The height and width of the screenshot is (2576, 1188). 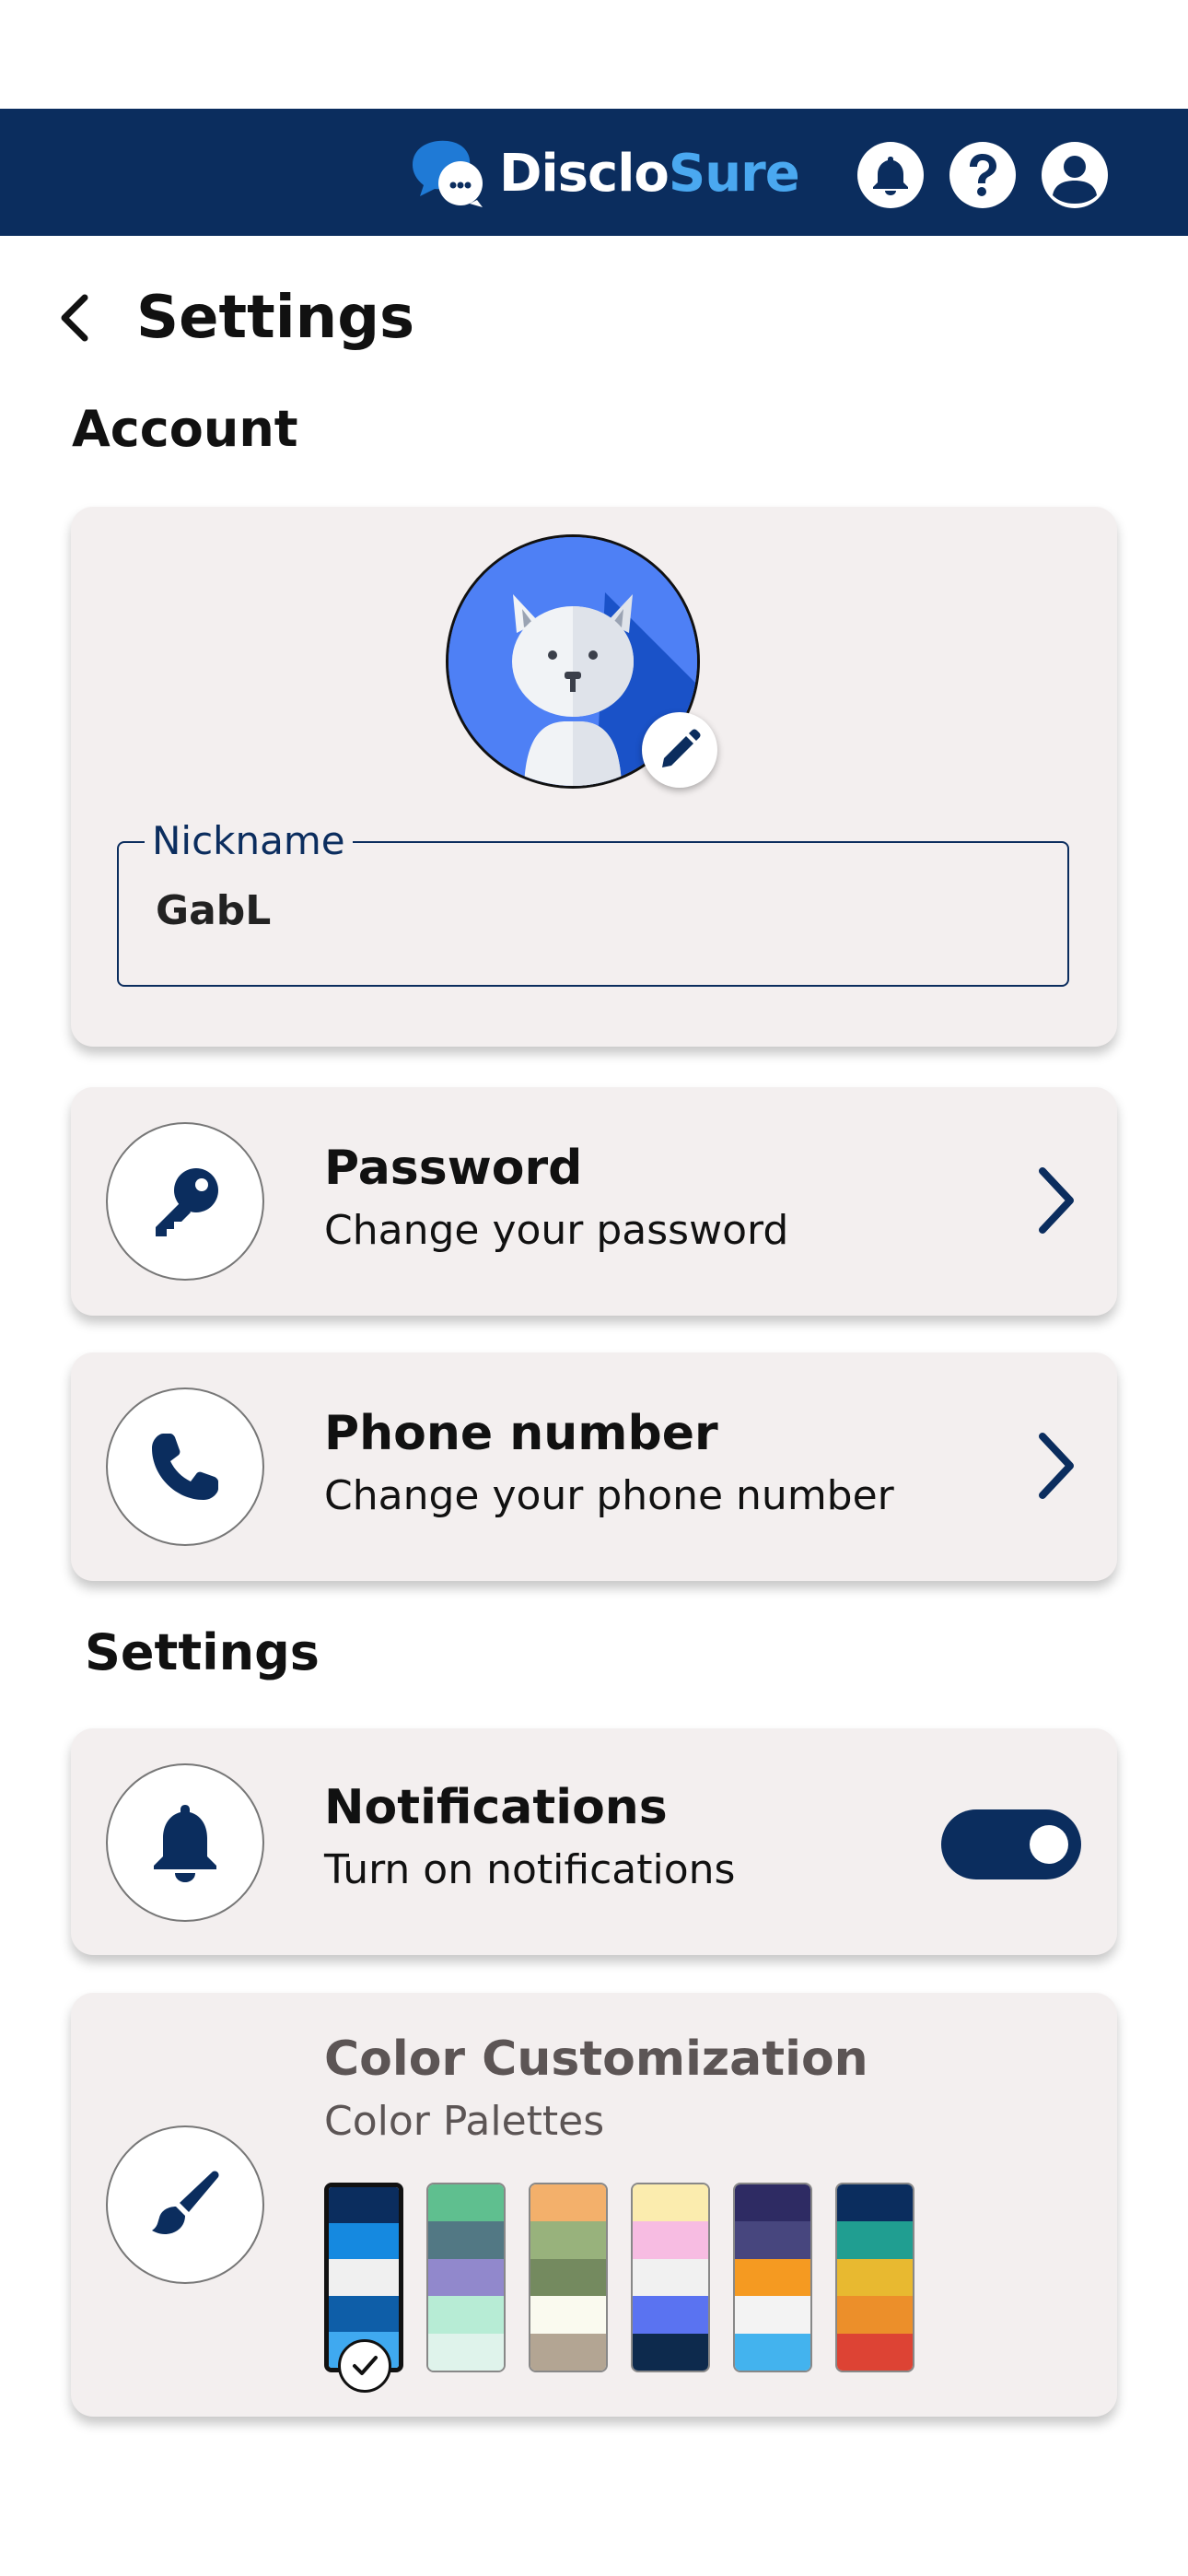 I want to click on help-button, so click(x=982, y=175).